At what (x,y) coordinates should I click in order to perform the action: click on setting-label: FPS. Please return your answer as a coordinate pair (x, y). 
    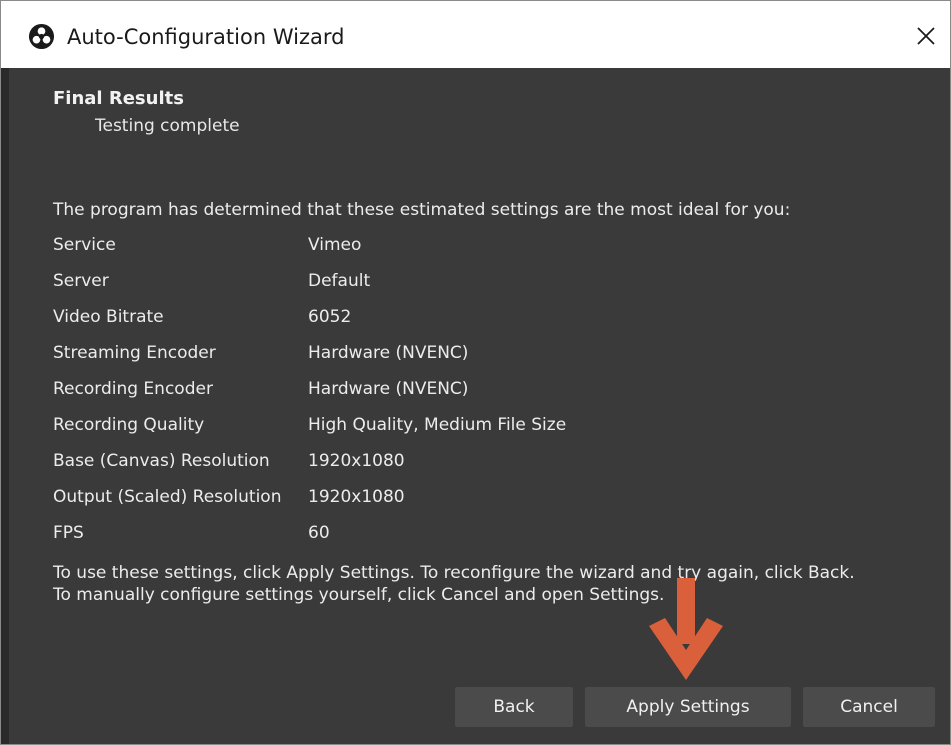
    Looking at the image, I should click on (68, 533).